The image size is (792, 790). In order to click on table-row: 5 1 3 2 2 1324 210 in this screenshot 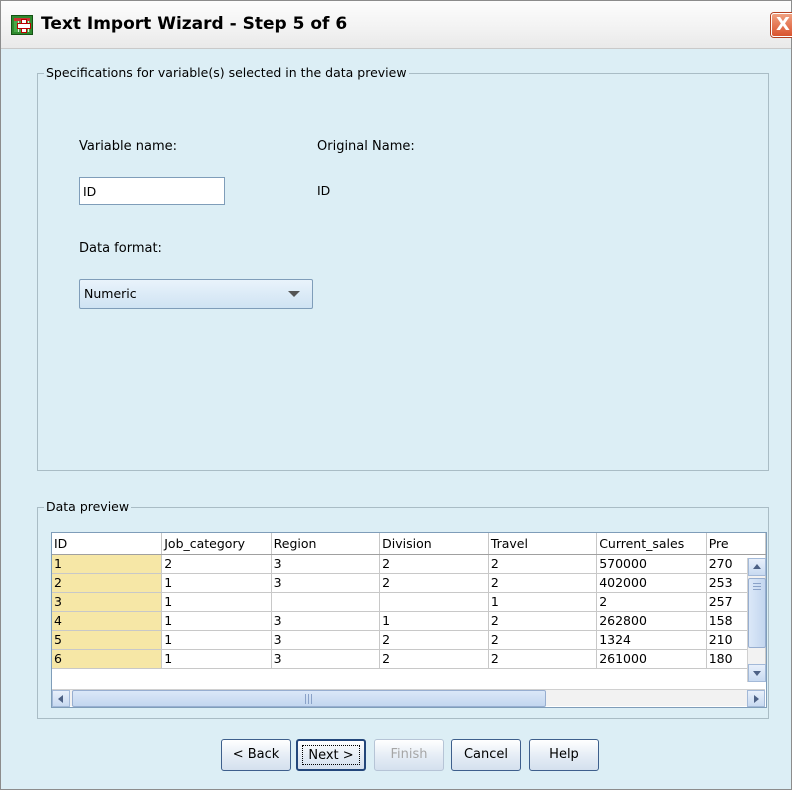, I will do `click(409, 640)`.